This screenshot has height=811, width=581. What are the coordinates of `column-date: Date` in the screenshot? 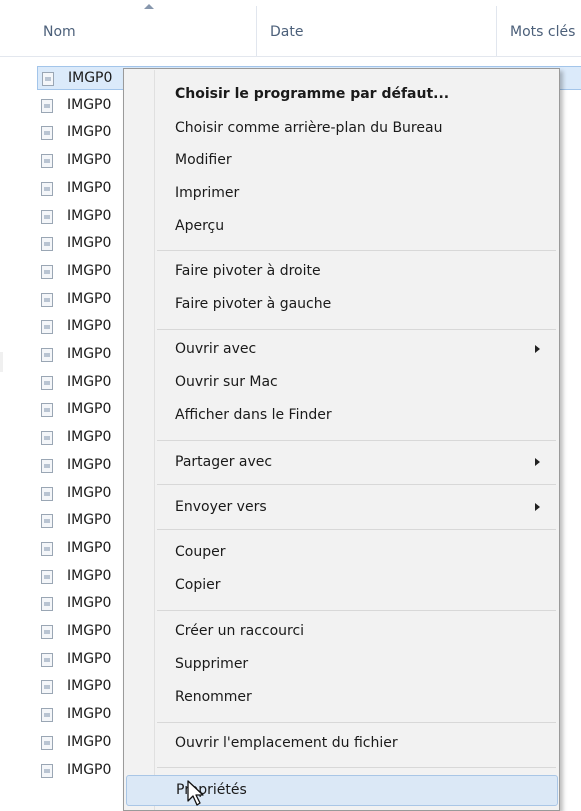 It's located at (286, 32).